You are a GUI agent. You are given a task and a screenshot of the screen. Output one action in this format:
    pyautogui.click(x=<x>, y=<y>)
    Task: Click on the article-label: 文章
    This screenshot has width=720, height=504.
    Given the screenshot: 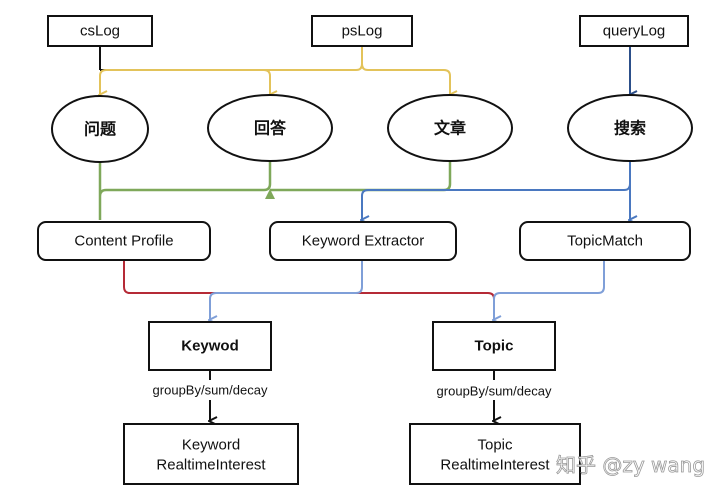 What is the action you would take?
    pyautogui.click(x=450, y=128)
    